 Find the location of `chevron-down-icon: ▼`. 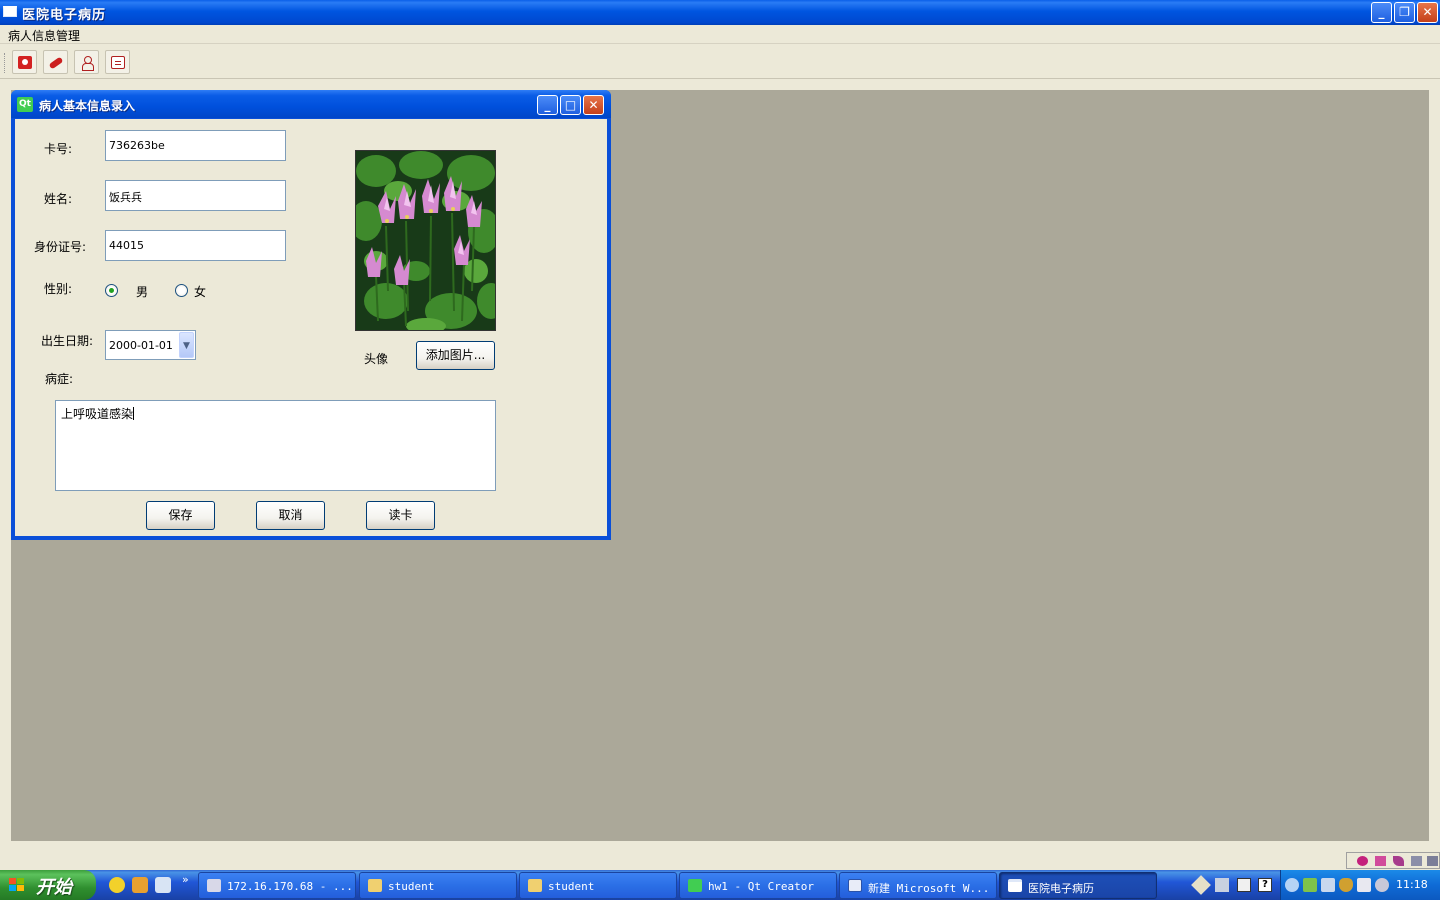

chevron-down-icon: ▼ is located at coordinates (186, 345).